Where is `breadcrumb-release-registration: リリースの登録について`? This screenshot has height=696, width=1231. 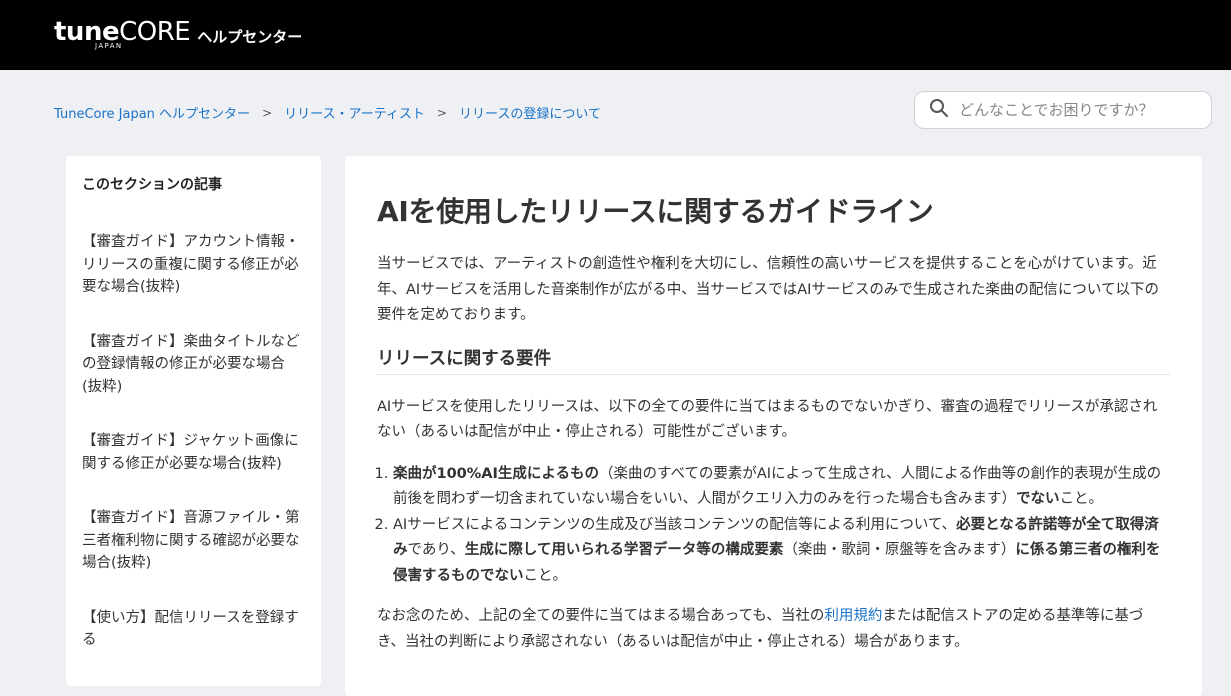 breadcrumb-release-registration: リリースの登録について is located at coordinates (530, 112).